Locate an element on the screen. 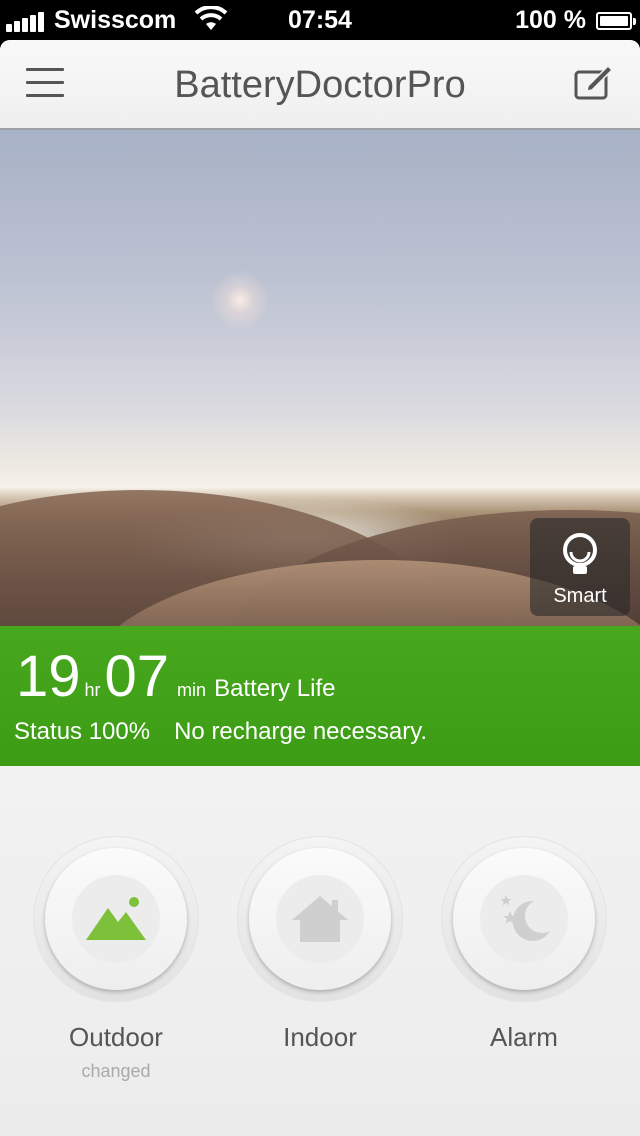  hours-value: 19 is located at coordinates (48, 676).